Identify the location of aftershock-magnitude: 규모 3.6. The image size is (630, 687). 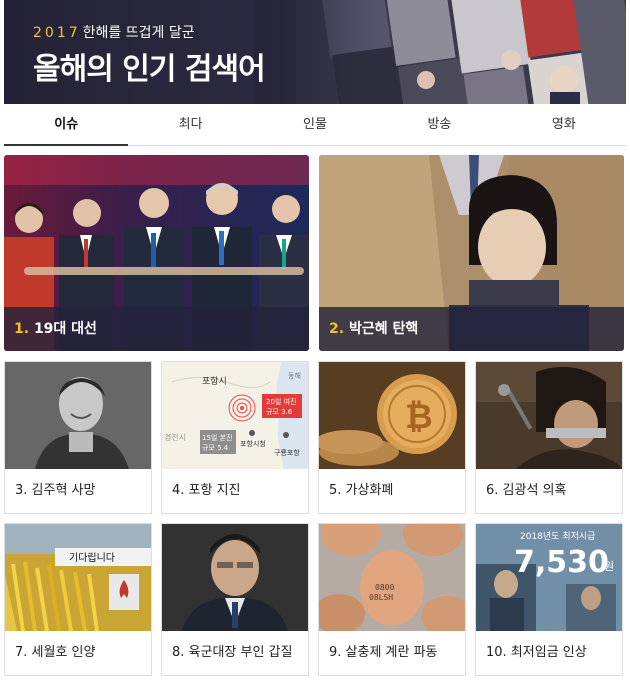
(279, 412).